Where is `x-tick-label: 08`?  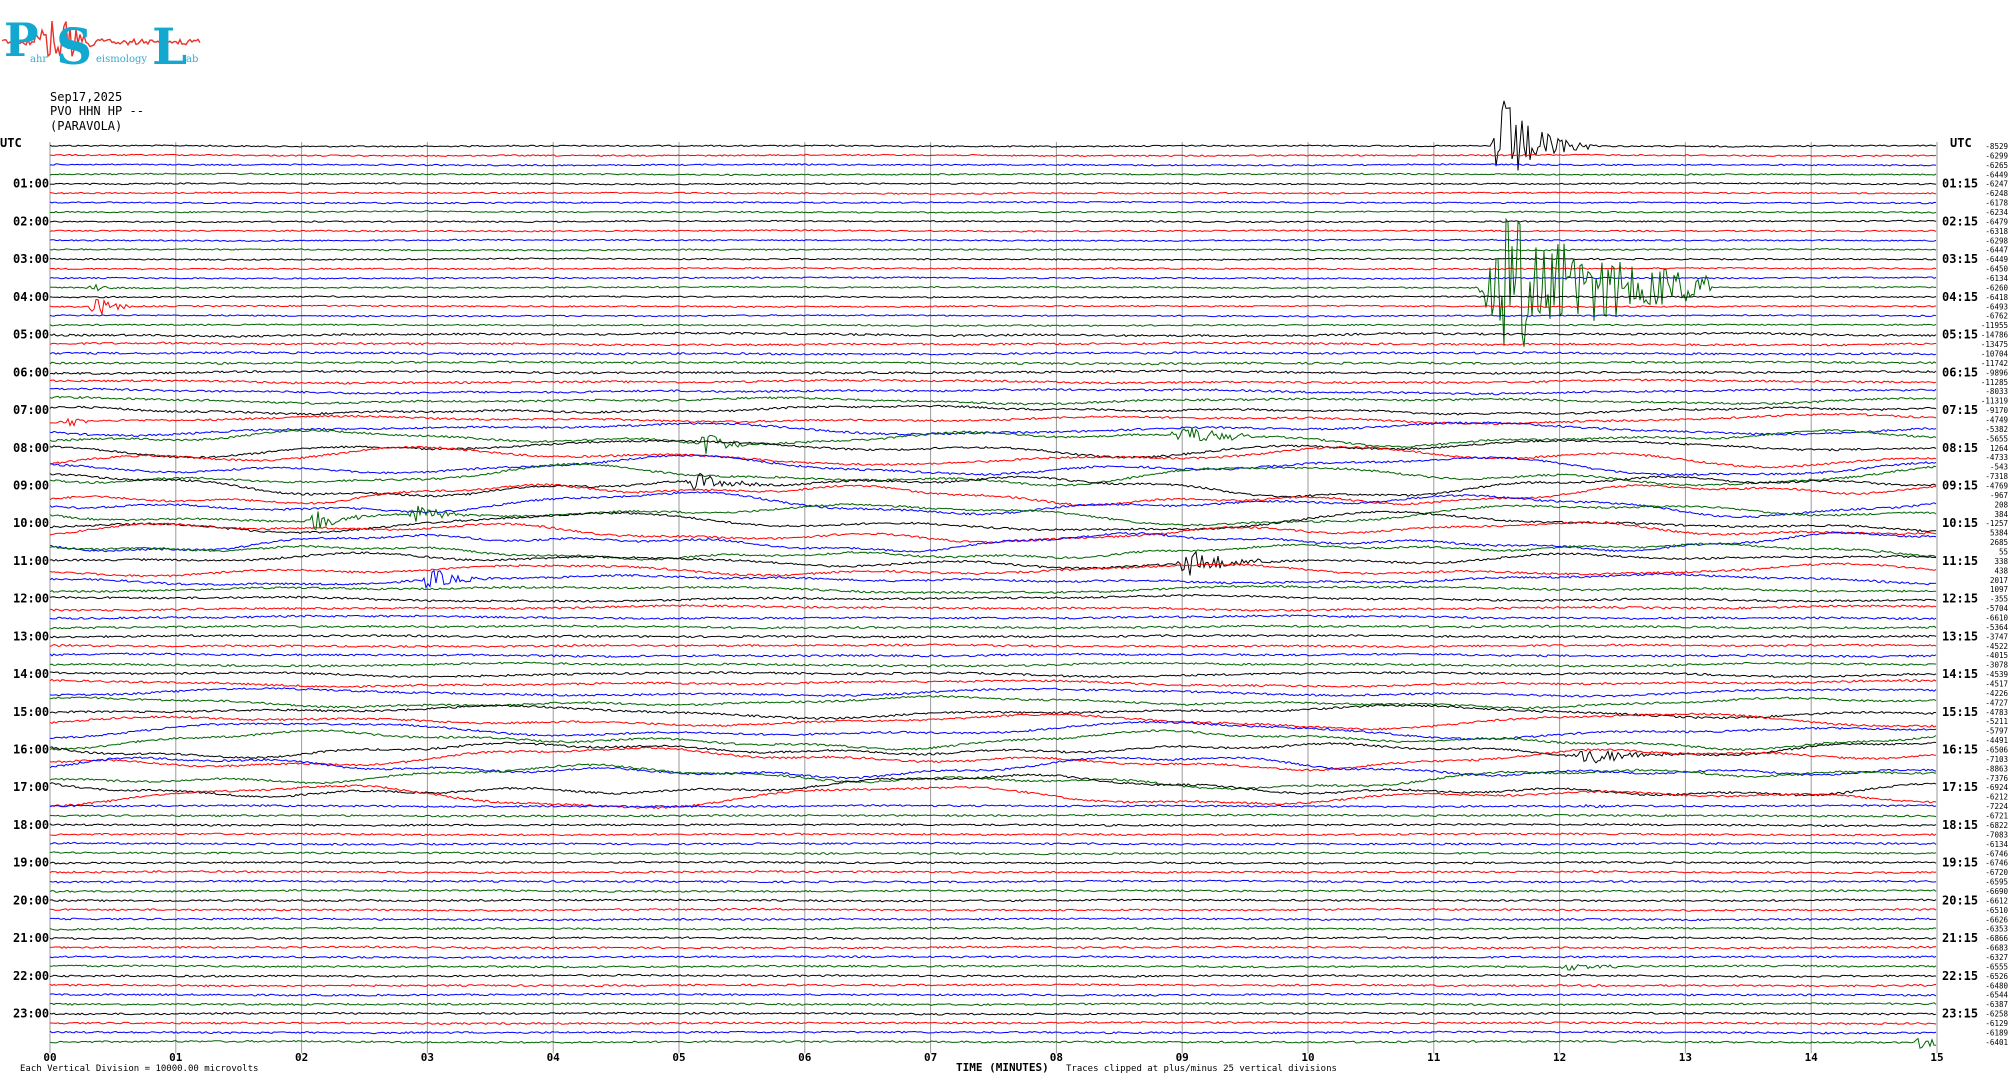
x-tick-label: 08 is located at coordinates (1056, 1057).